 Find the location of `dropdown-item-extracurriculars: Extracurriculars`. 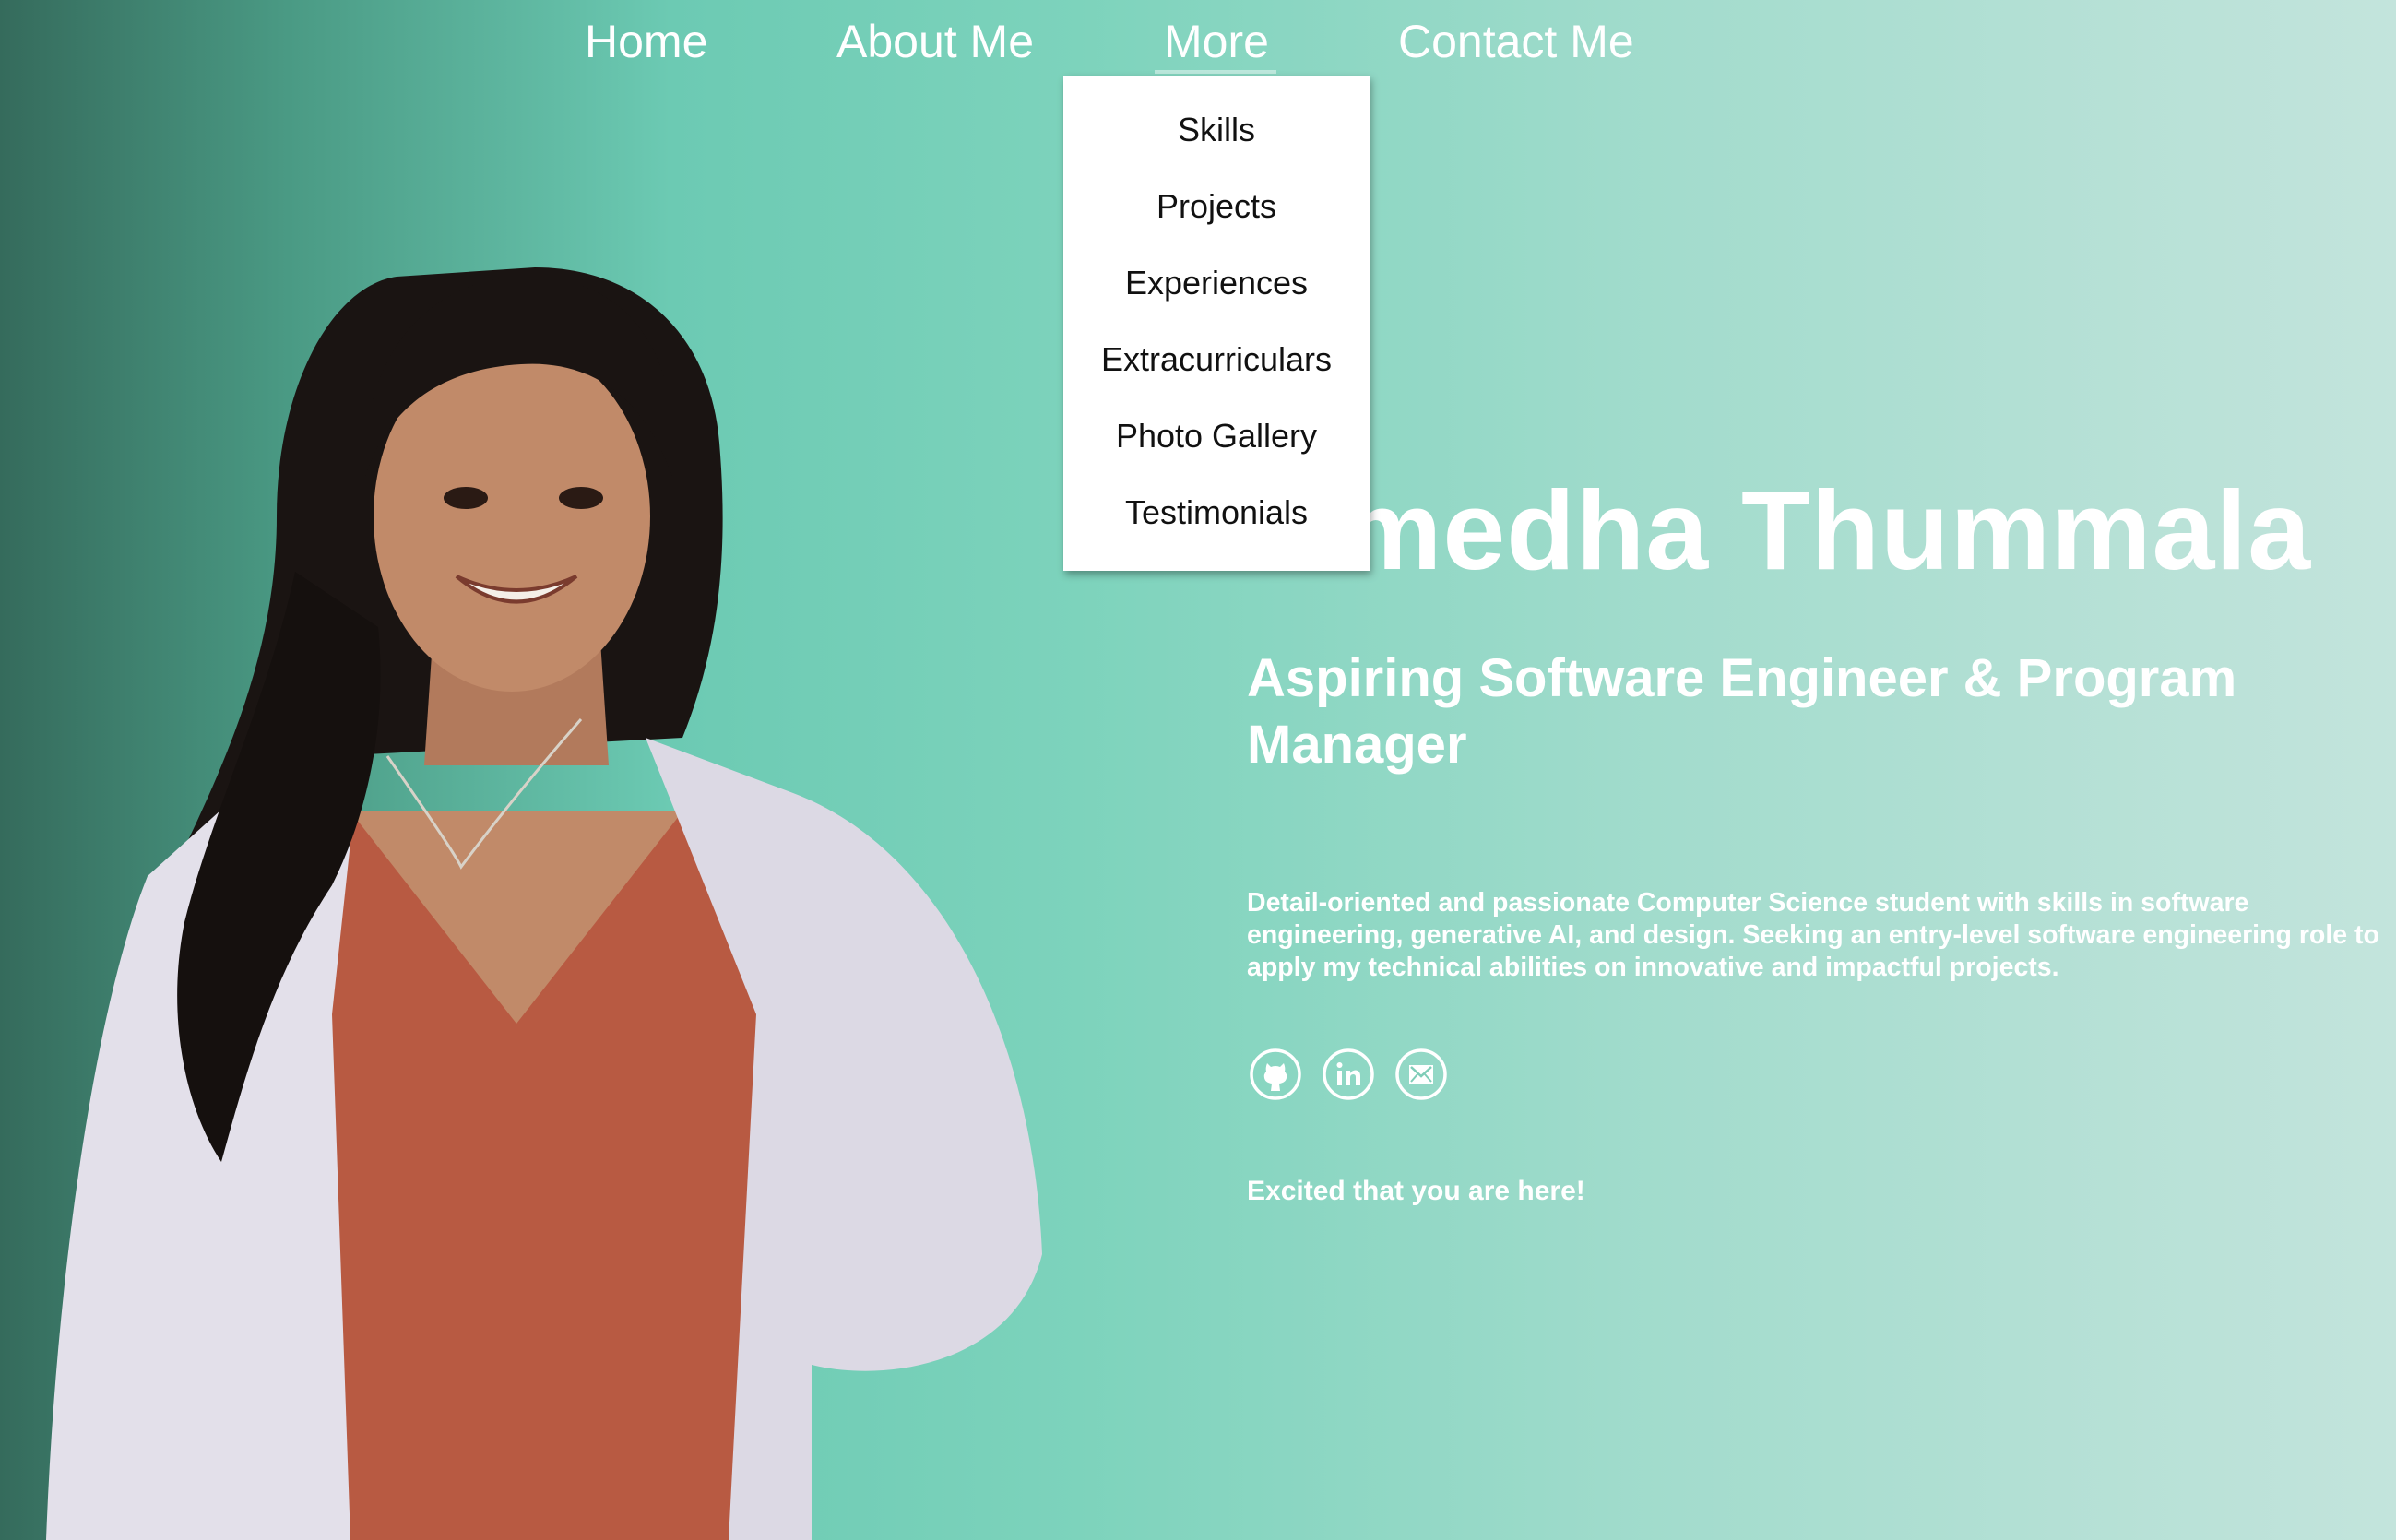

dropdown-item-extracurriculars: Extracurriculars is located at coordinates (1216, 360).